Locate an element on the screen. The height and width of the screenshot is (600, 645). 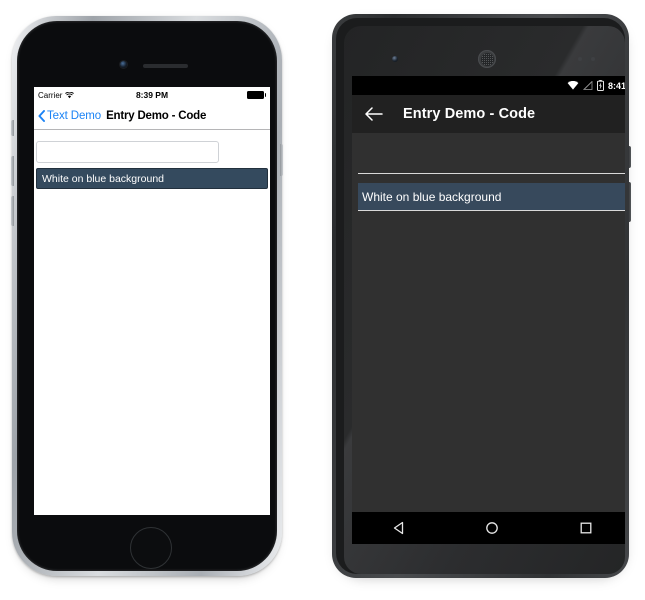
nav-recents-square-icon is located at coordinates (586, 528).